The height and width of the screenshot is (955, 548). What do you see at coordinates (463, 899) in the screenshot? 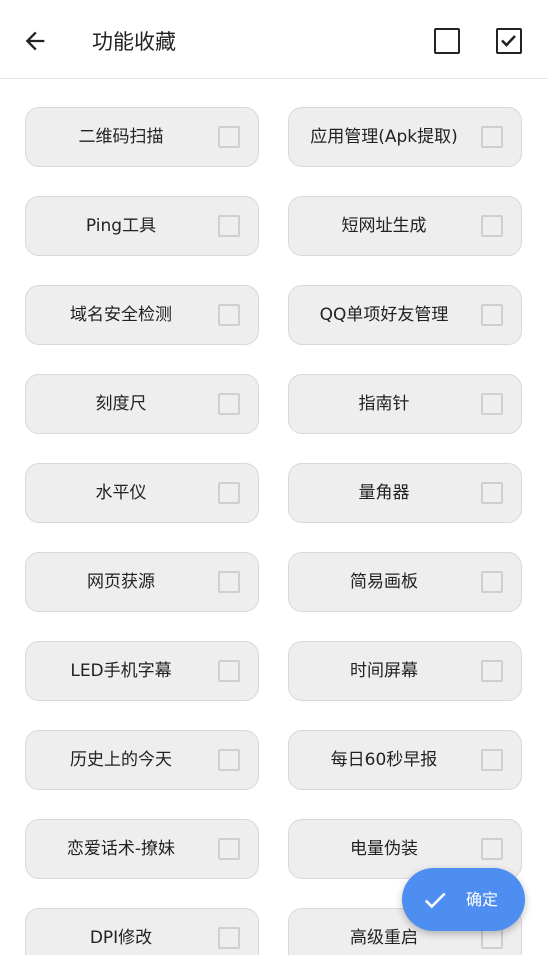
I see `confirm-fab: 确定` at bounding box center [463, 899].